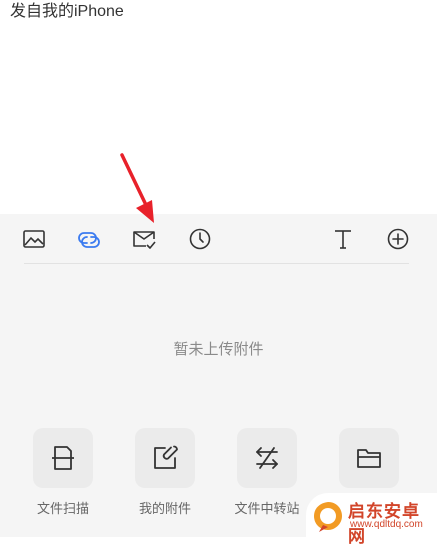  Describe the element at coordinates (216, 263) in the screenshot. I see `toolbar-divider` at that location.